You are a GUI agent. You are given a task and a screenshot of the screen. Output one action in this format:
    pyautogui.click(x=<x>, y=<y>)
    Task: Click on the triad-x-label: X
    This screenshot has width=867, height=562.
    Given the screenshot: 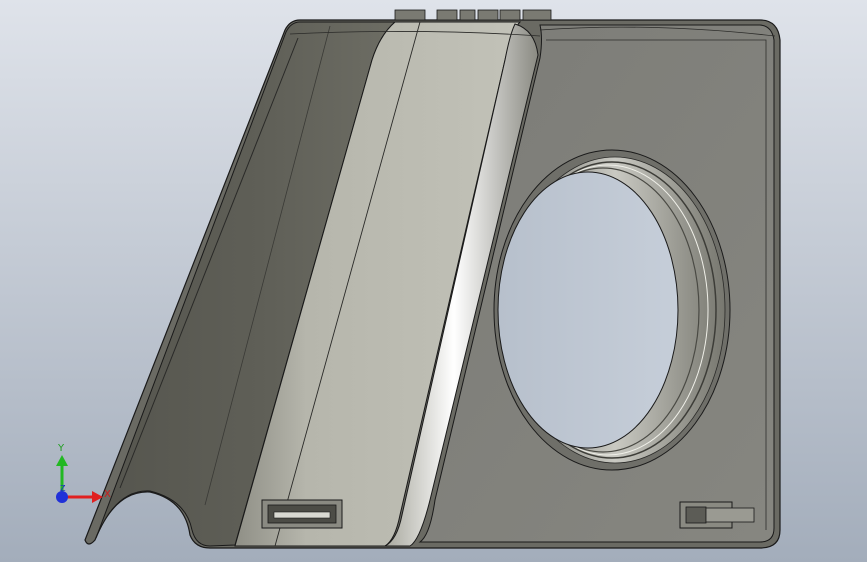 What is the action you would take?
    pyautogui.click(x=107, y=494)
    